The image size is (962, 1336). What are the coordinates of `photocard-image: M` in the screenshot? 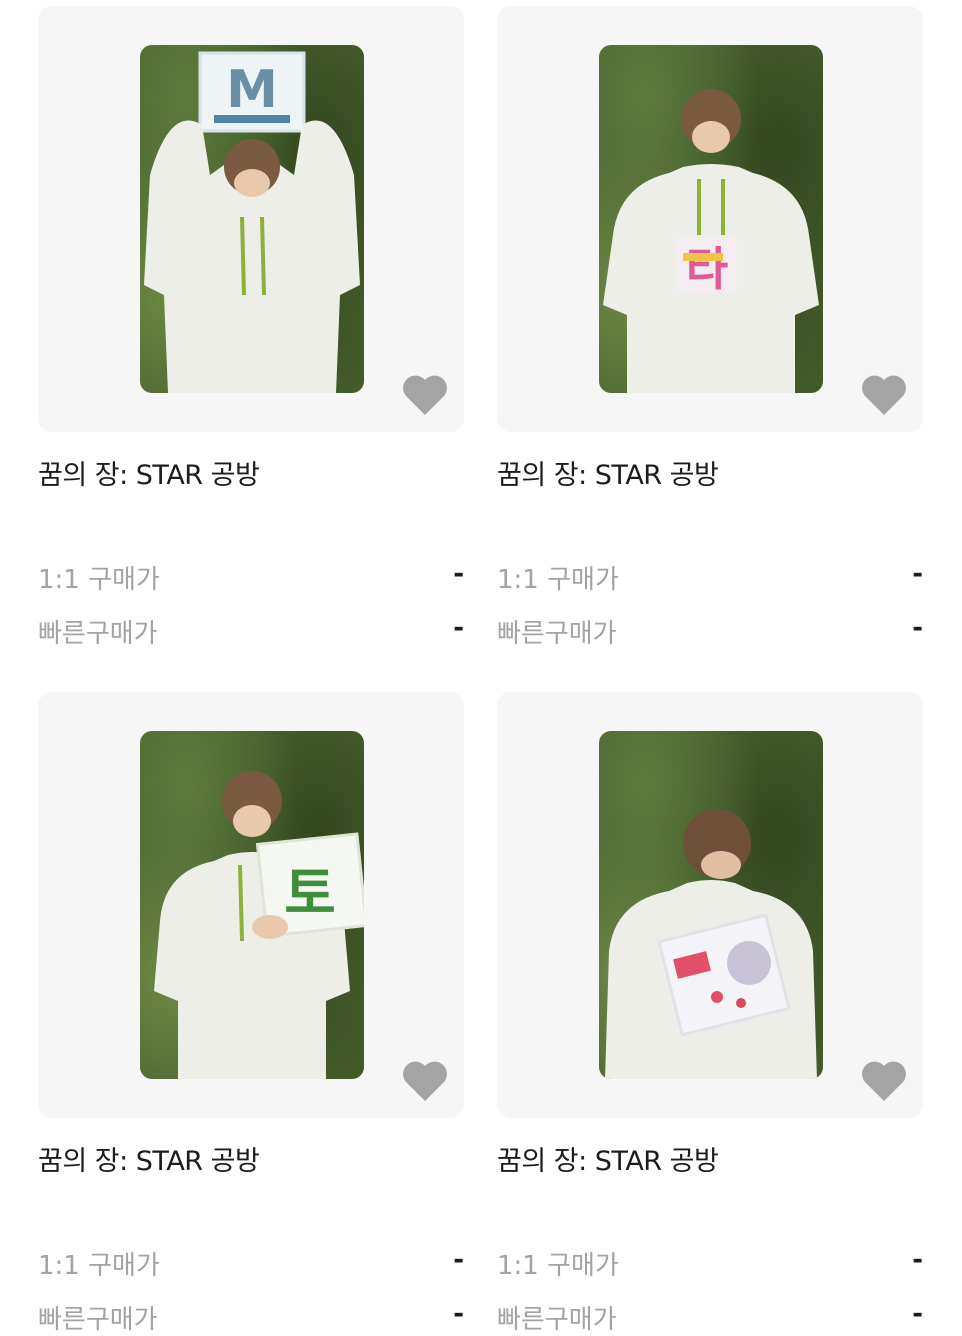 It's located at (252, 219).